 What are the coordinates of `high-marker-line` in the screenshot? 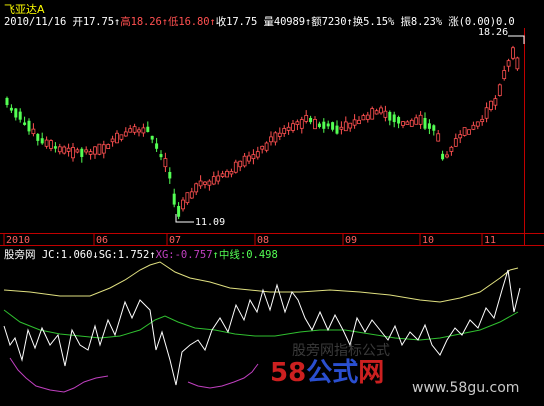 It's located at (516, 39).